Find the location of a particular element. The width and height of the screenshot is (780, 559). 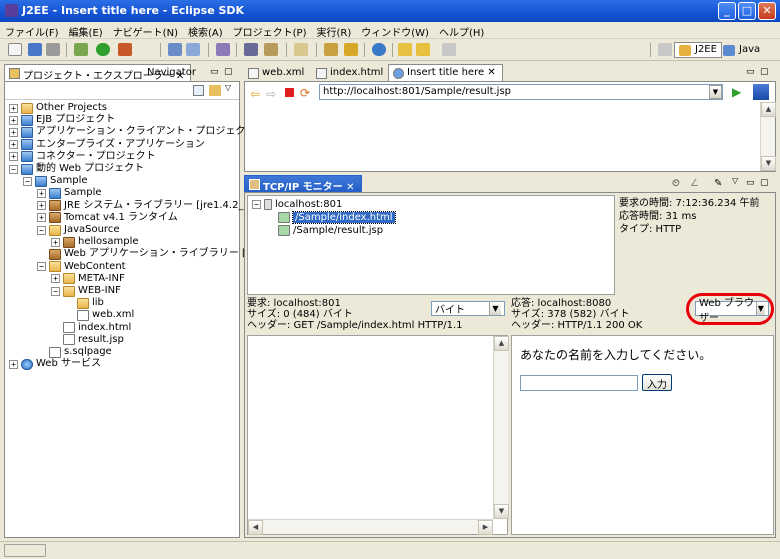

tab-navigator: Navigator is located at coordinates (171, 73).